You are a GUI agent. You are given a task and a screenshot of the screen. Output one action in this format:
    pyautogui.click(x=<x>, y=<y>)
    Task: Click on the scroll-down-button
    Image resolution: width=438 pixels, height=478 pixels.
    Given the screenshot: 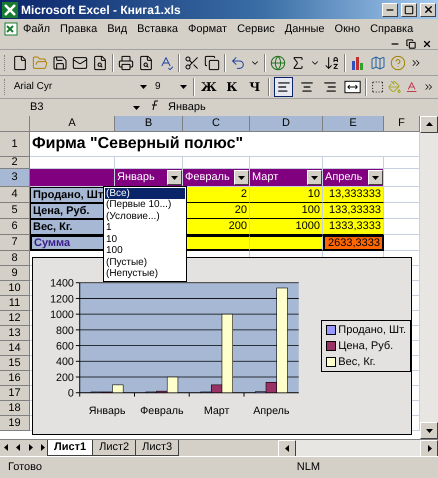 What is the action you would take?
    pyautogui.click(x=429, y=430)
    